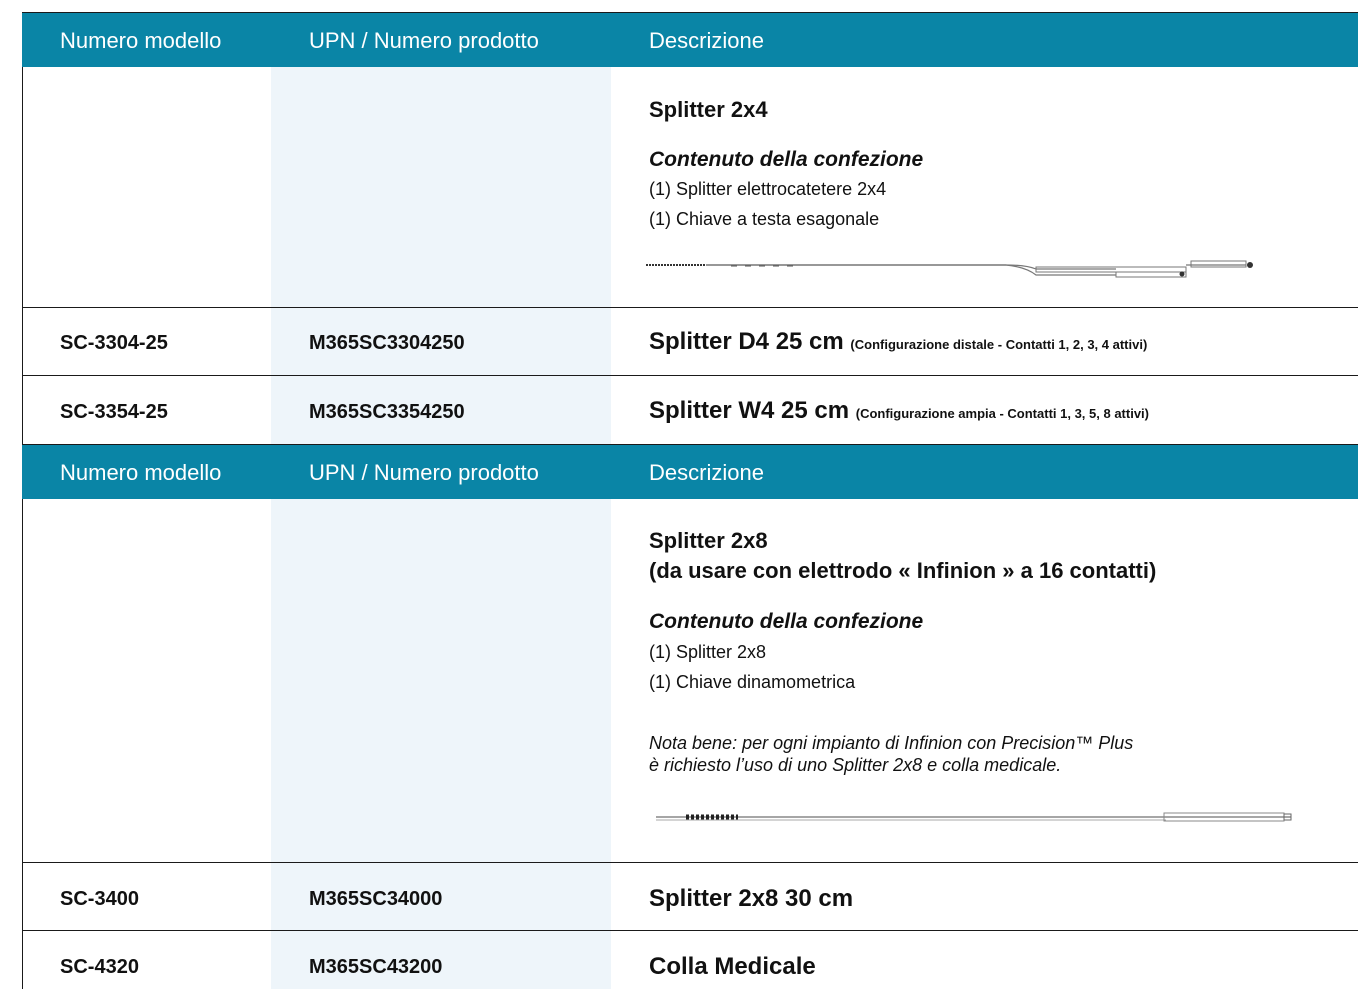  What do you see at coordinates (732, 966) in the screenshot?
I see `product-description: Colla Medicale` at bounding box center [732, 966].